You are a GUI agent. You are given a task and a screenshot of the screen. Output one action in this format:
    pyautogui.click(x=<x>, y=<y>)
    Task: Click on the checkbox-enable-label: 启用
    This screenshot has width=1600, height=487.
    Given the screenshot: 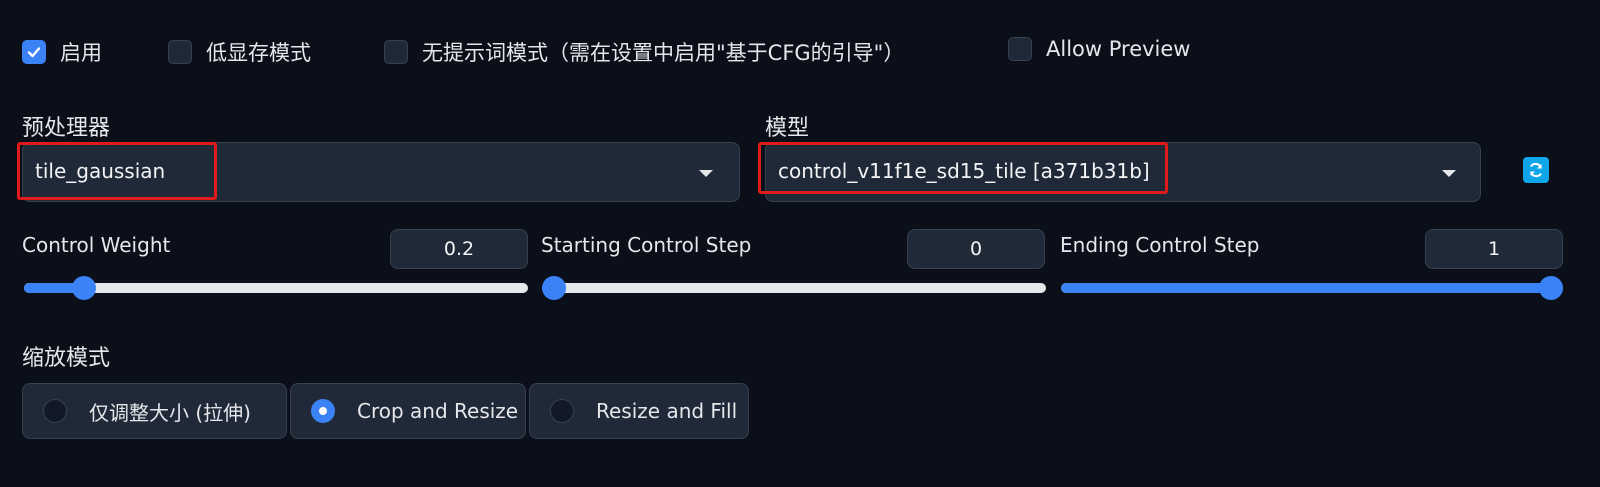 What is the action you would take?
    pyautogui.click(x=81, y=53)
    